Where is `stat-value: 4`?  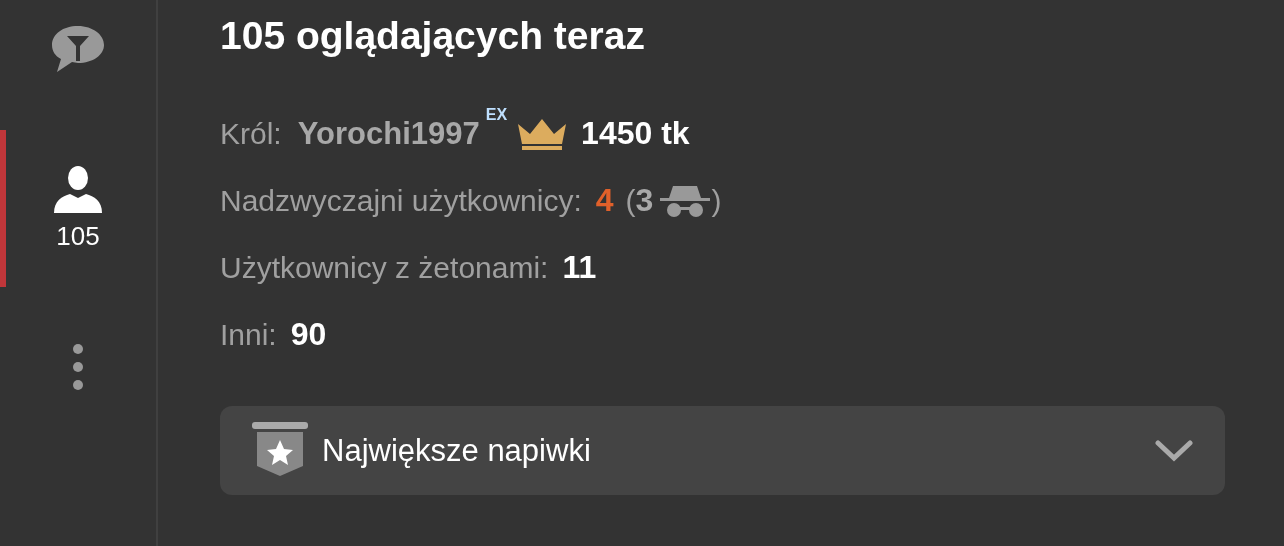
stat-value: 4 is located at coordinates (604, 200).